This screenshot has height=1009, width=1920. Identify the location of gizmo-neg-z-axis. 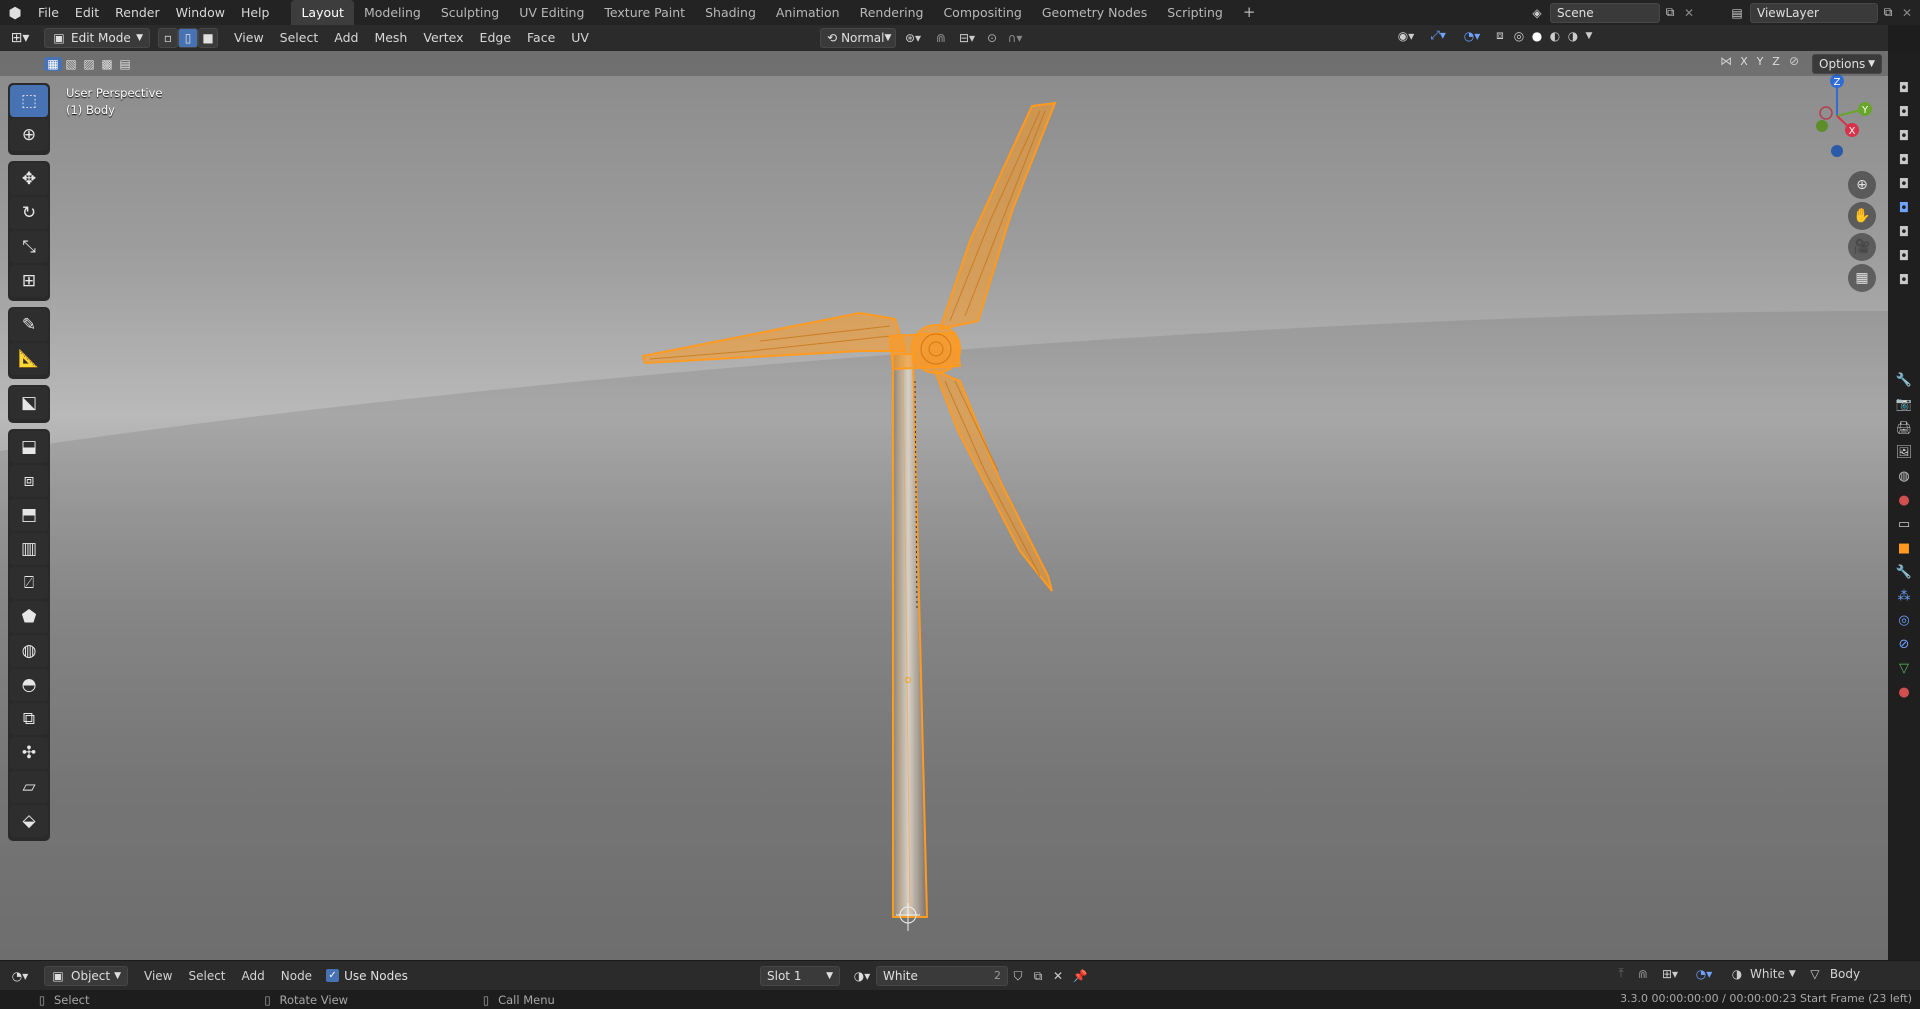
(1837, 151).